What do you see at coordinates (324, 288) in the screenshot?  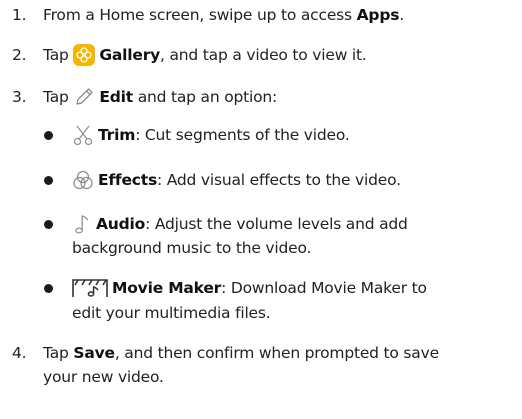 I see `option-text: : Download Movie Maker to` at bounding box center [324, 288].